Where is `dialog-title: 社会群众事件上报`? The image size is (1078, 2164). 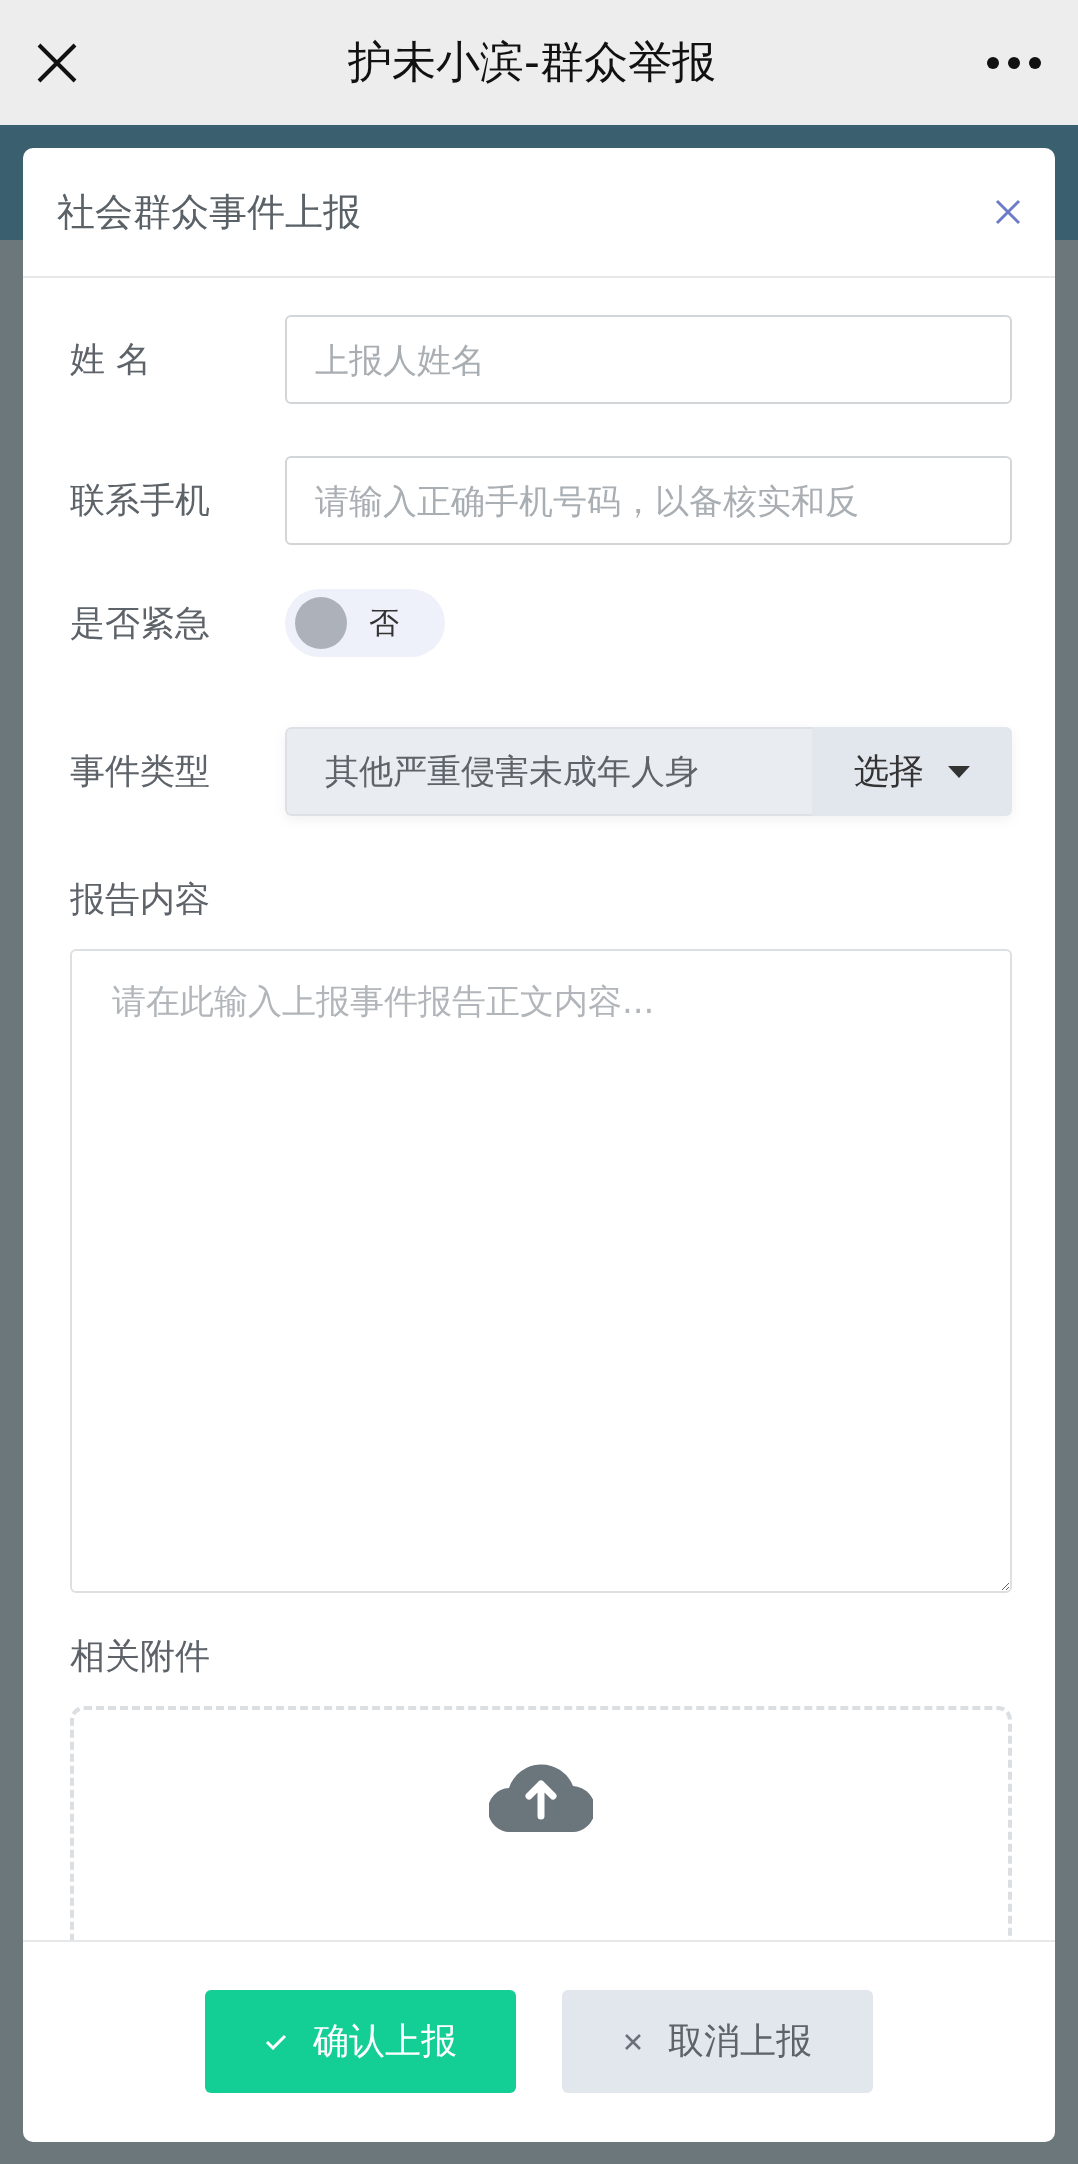 dialog-title: 社会群众事件上报 is located at coordinates (209, 212).